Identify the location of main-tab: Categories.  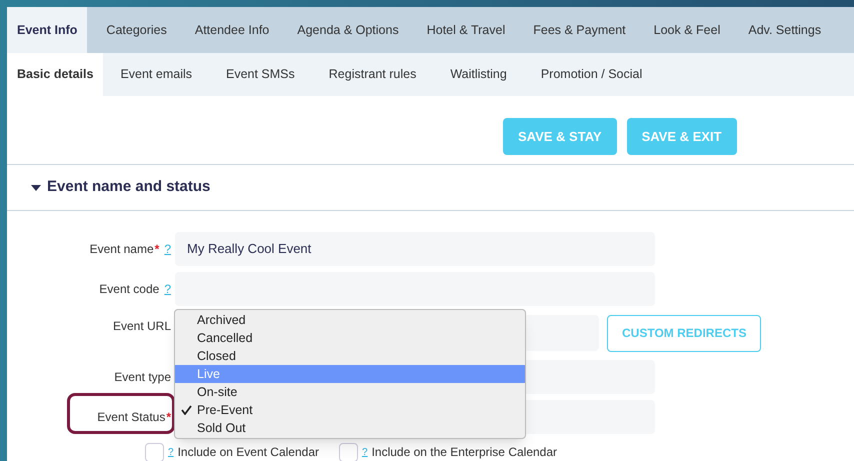
(136, 30).